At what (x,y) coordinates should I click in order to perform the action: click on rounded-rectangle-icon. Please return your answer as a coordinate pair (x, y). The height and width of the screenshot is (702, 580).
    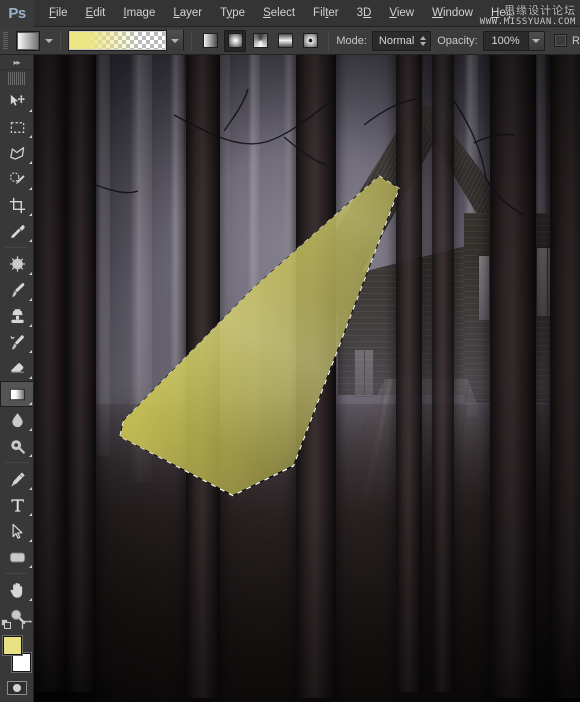
    Looking at the image, I should click on (17, 557).